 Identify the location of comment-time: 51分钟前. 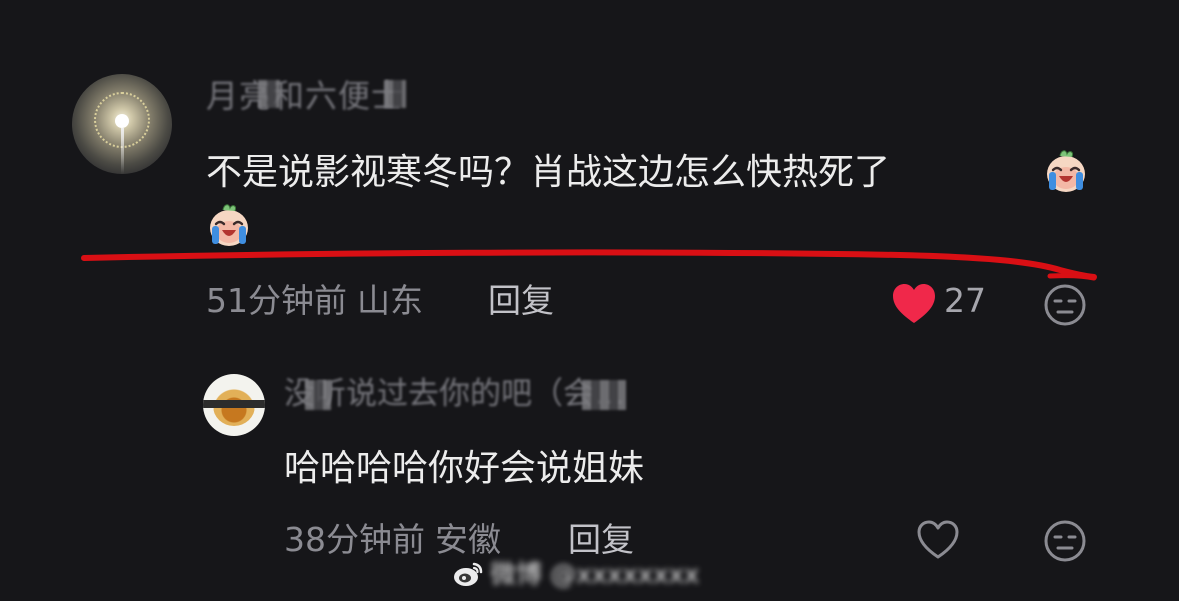
(276, 300).